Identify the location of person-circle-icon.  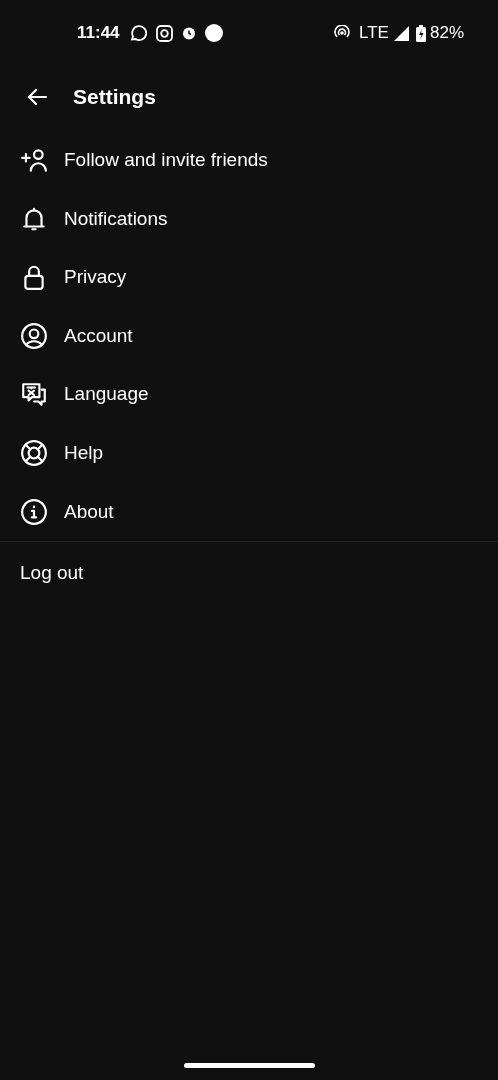
(34, 336).